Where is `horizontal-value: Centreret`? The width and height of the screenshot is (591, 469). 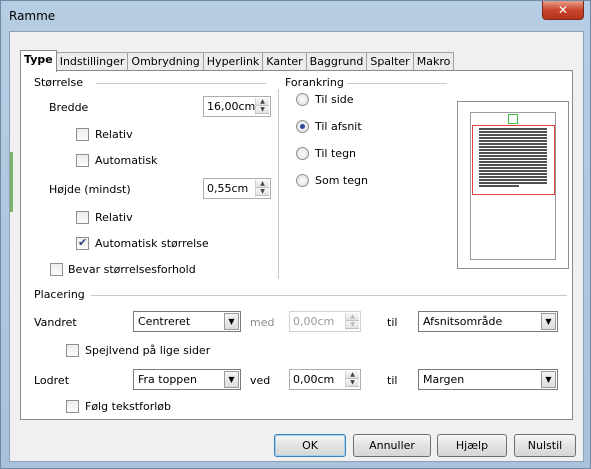 horizontal-value: Centreret is located at coordinates (164, 321).